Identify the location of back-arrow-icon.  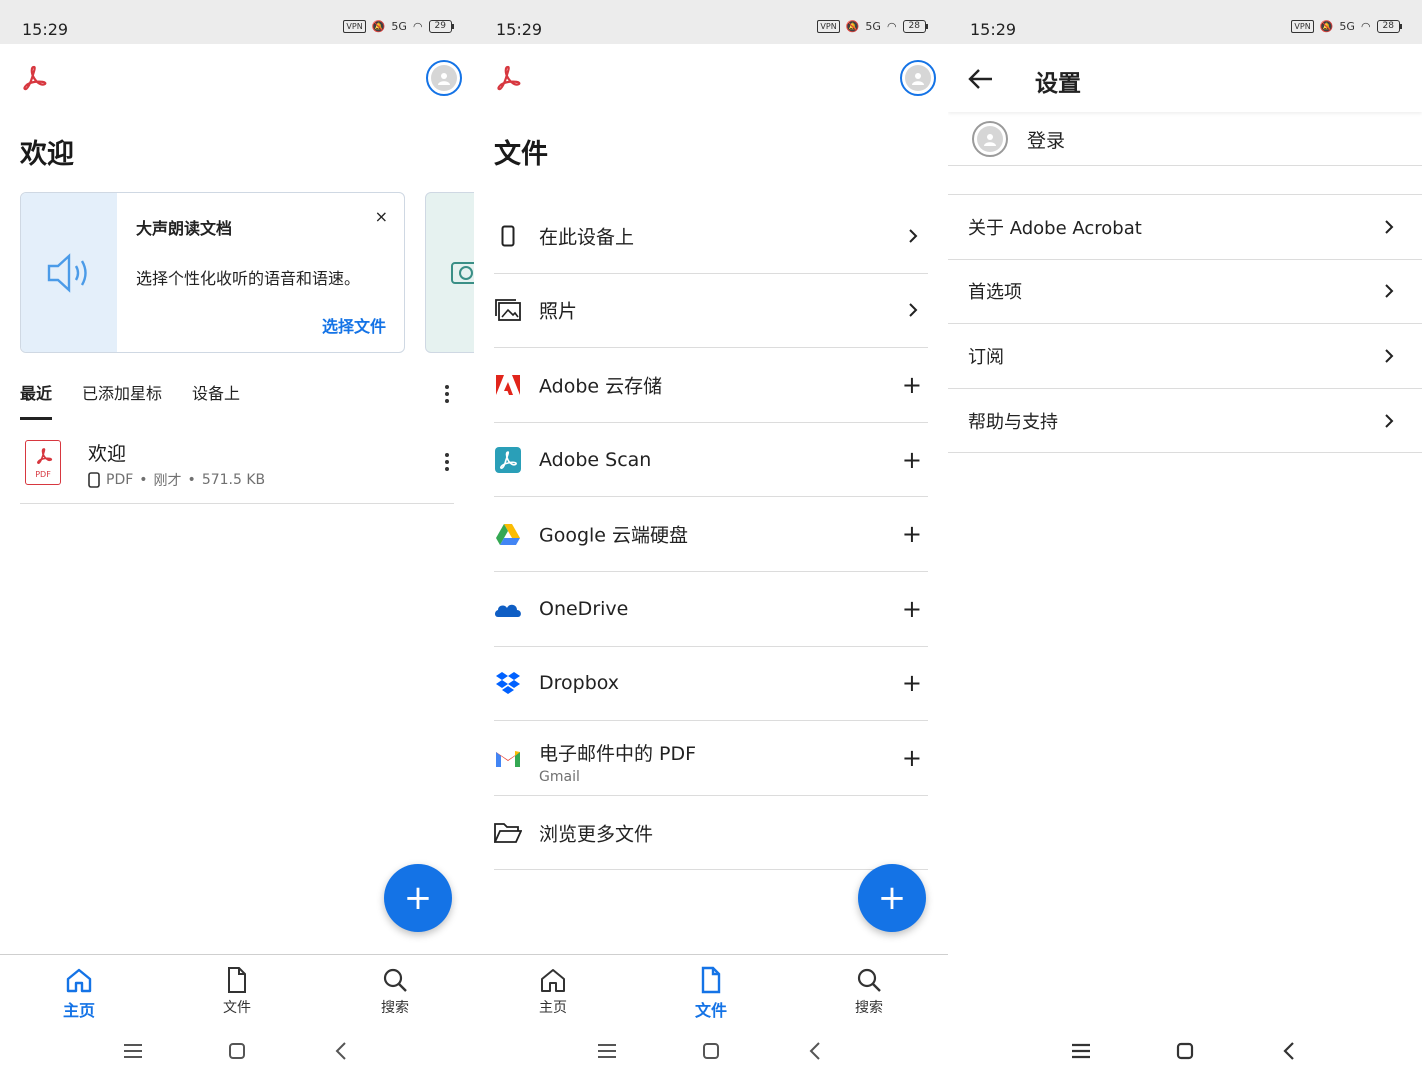
(981, 79).